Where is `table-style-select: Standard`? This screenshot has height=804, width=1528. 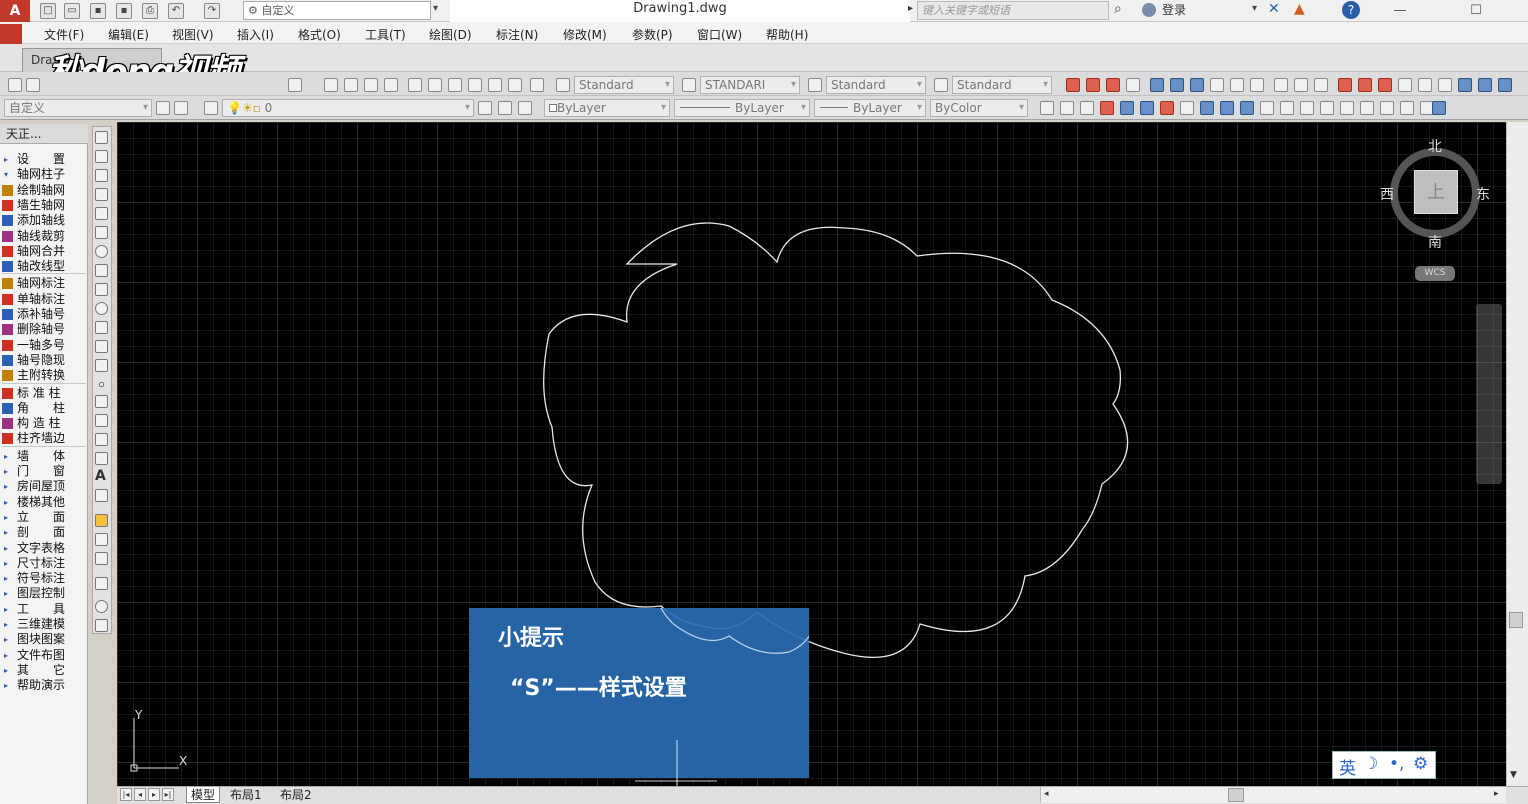 table-style-select: Standard is located at coordinates (876, 85).